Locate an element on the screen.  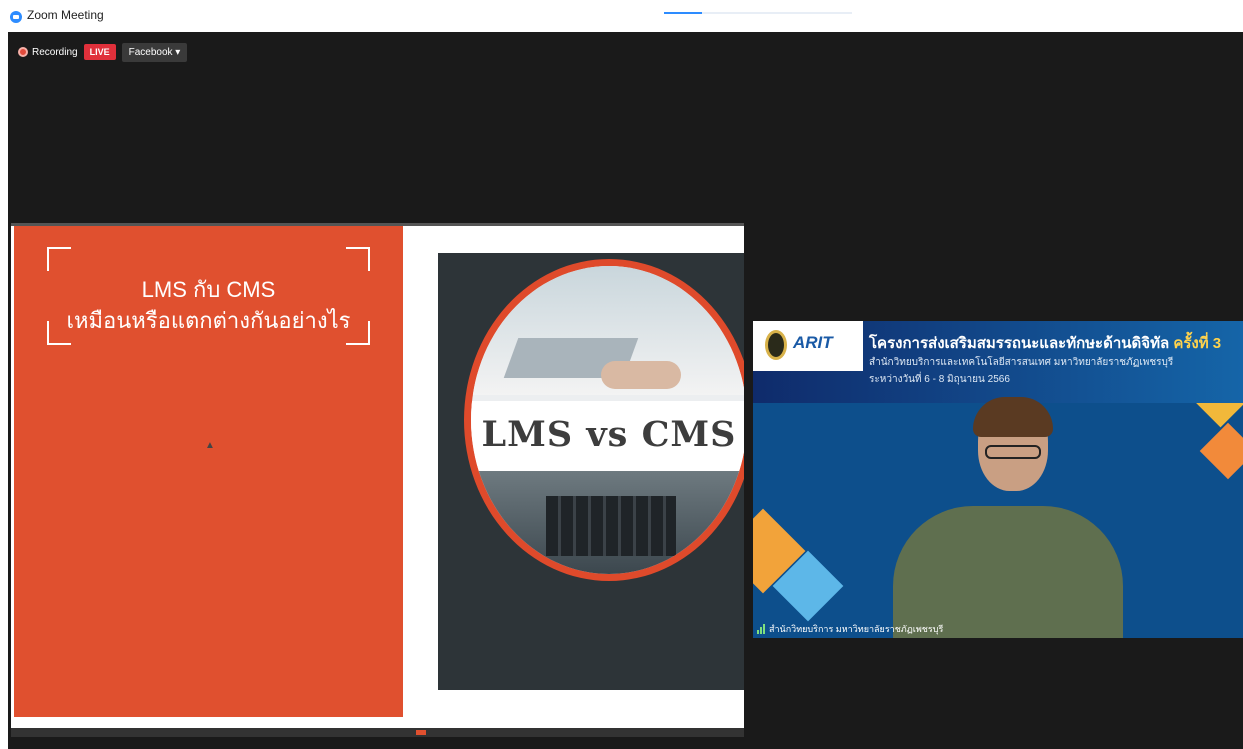
slide-circle-image: LMS vs CMS is located at coordinates (604, 420).